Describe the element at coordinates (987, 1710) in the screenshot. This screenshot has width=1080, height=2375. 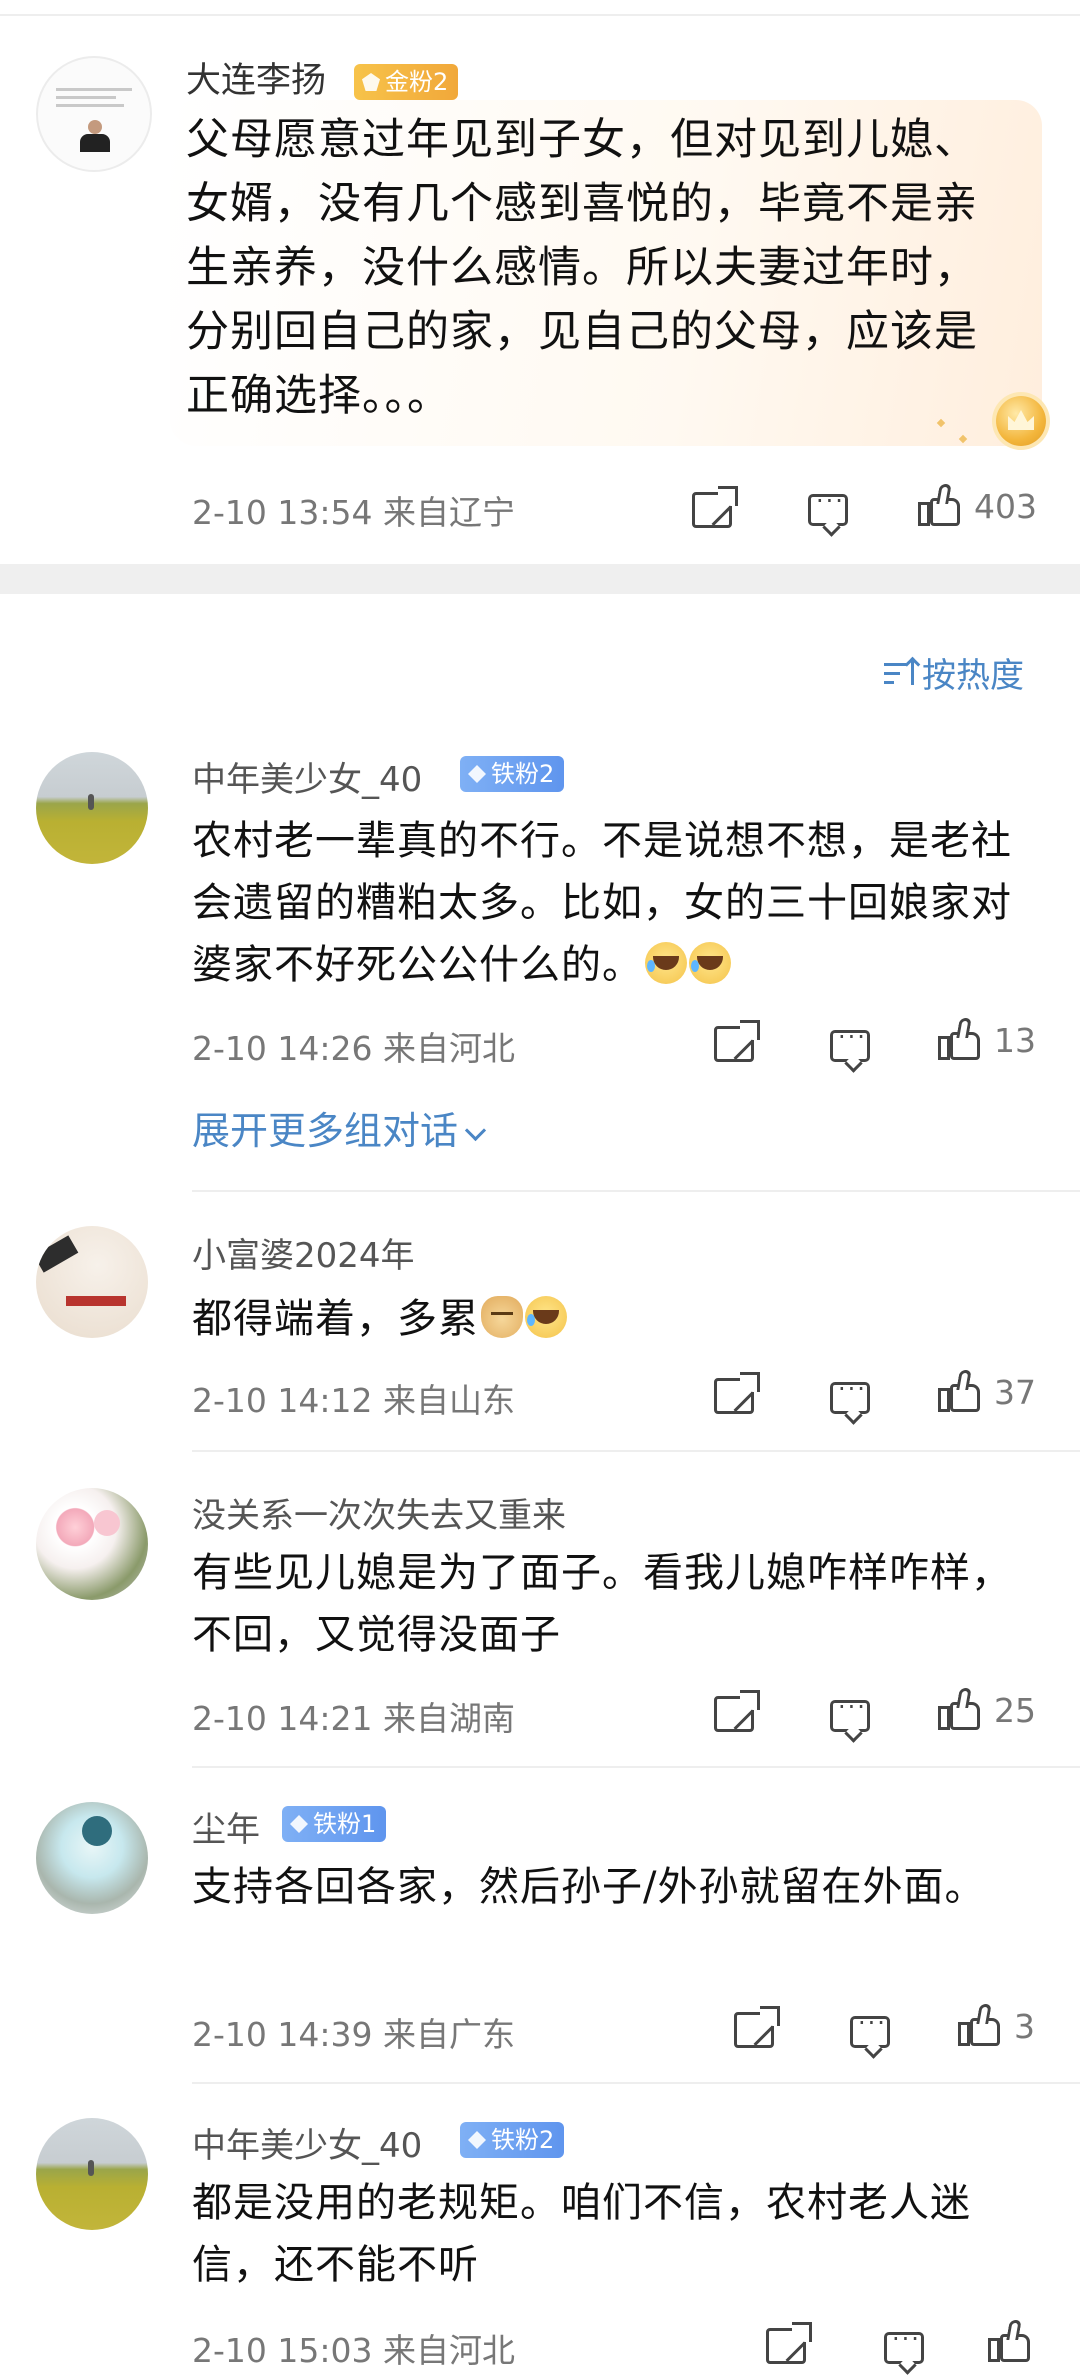
I see `like-button: 25` at that location.